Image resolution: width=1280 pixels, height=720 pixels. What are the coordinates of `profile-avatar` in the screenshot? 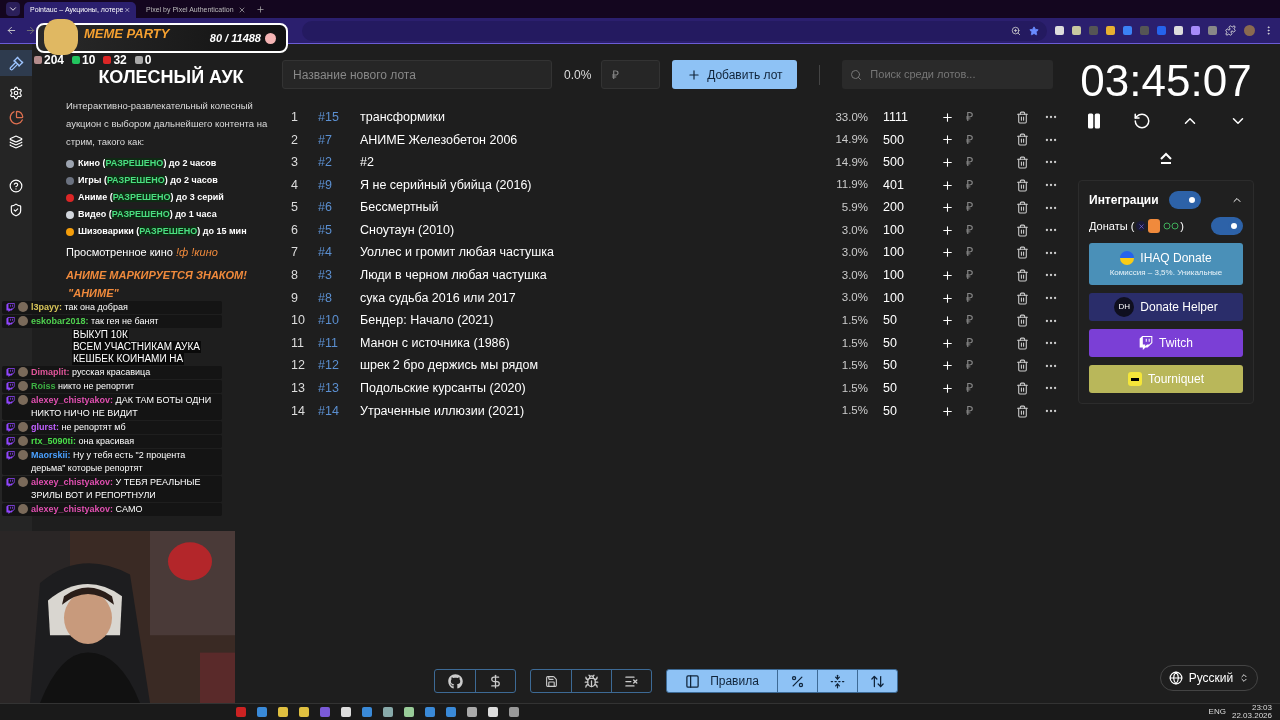 It's located at (1249, 30).